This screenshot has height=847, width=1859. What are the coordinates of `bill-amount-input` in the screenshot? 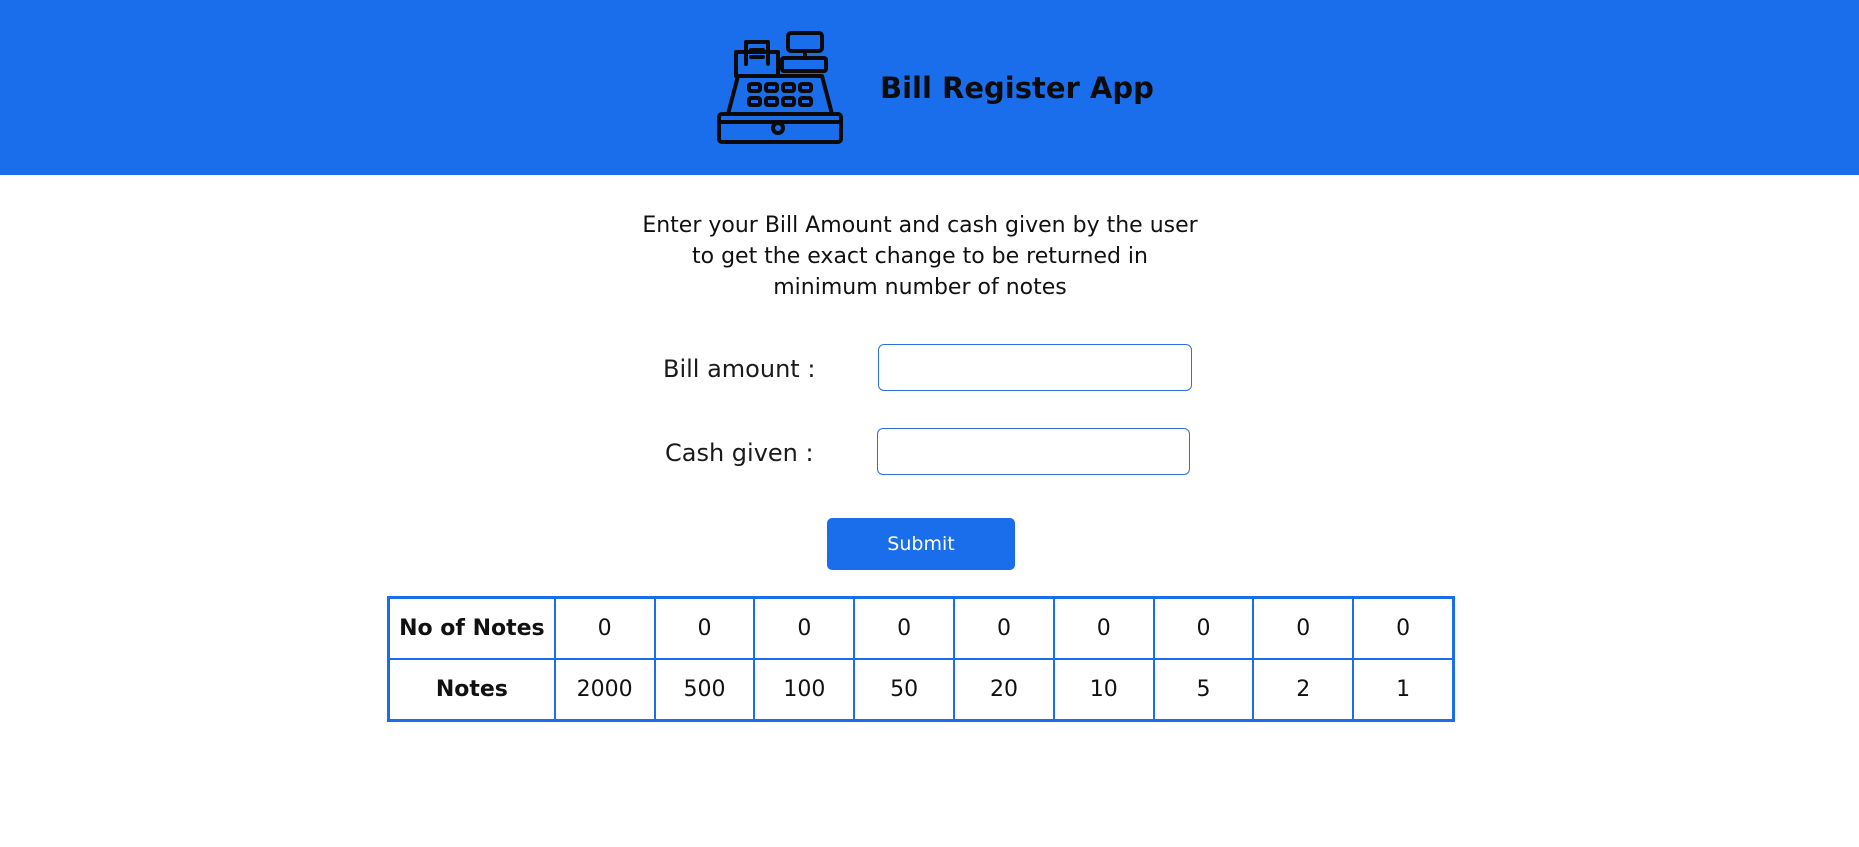 It's located at (1035, 367).